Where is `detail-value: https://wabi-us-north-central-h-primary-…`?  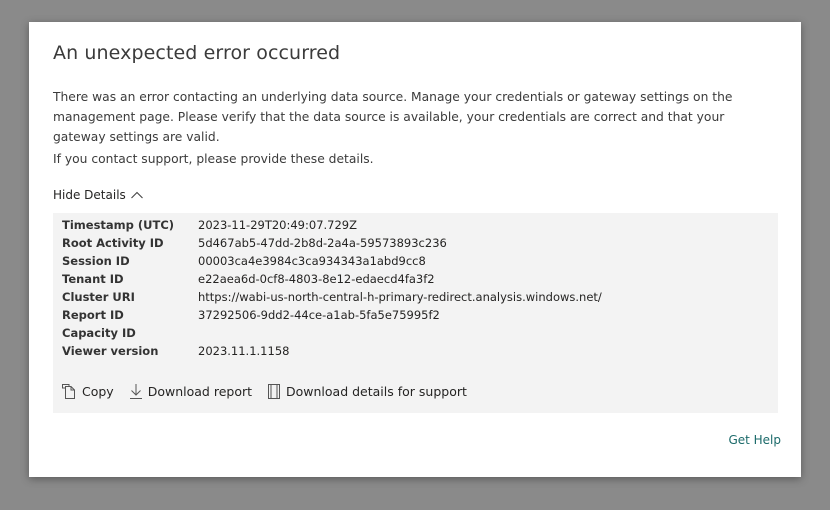
detail-value: https://wabi-us-north-central-h-primary-… is located at coordinates (400, 297).